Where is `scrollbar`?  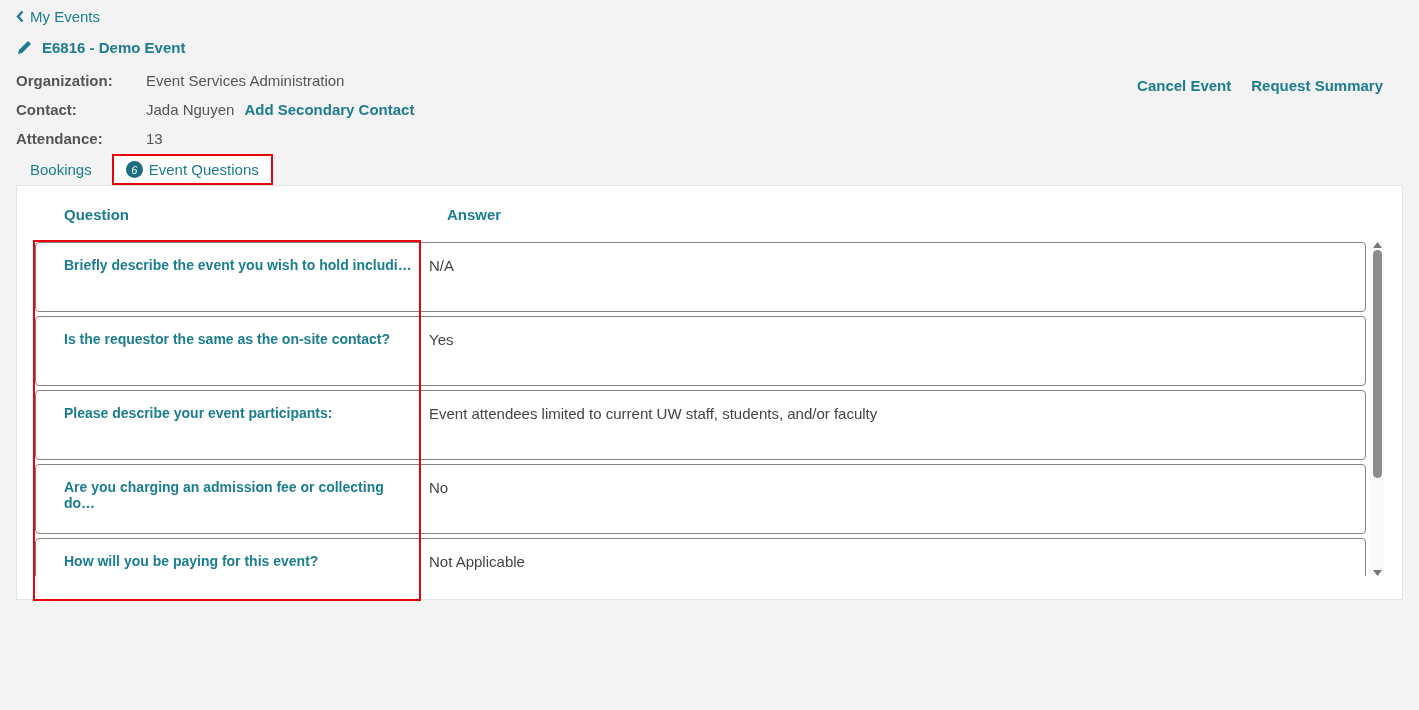
scrollbar is located at coordinates (1377, 409).